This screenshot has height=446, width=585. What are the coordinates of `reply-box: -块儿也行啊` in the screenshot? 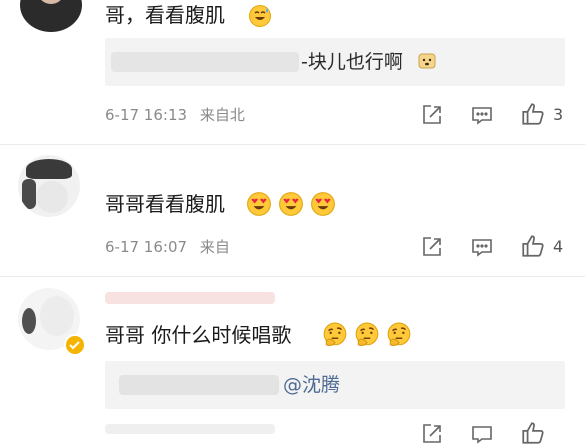 It's located at (335, 62).